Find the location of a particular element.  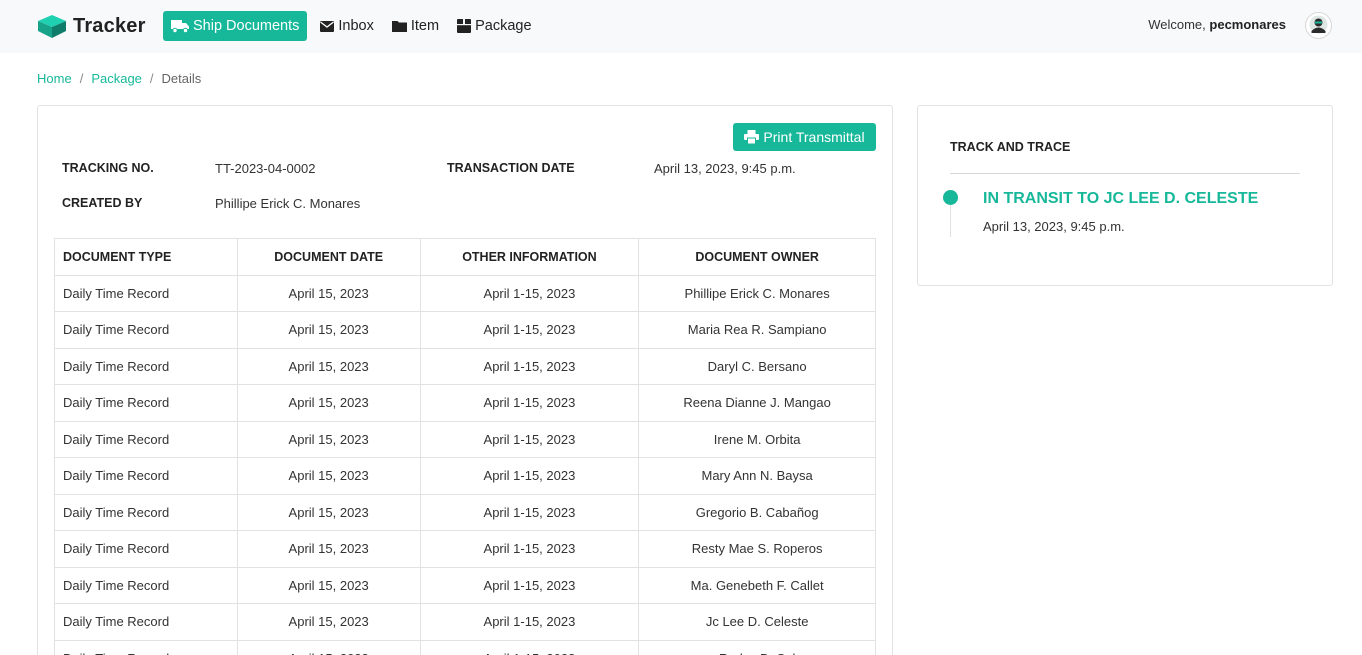

breadcrumb-package: Package is located at coordinates (116, 78).